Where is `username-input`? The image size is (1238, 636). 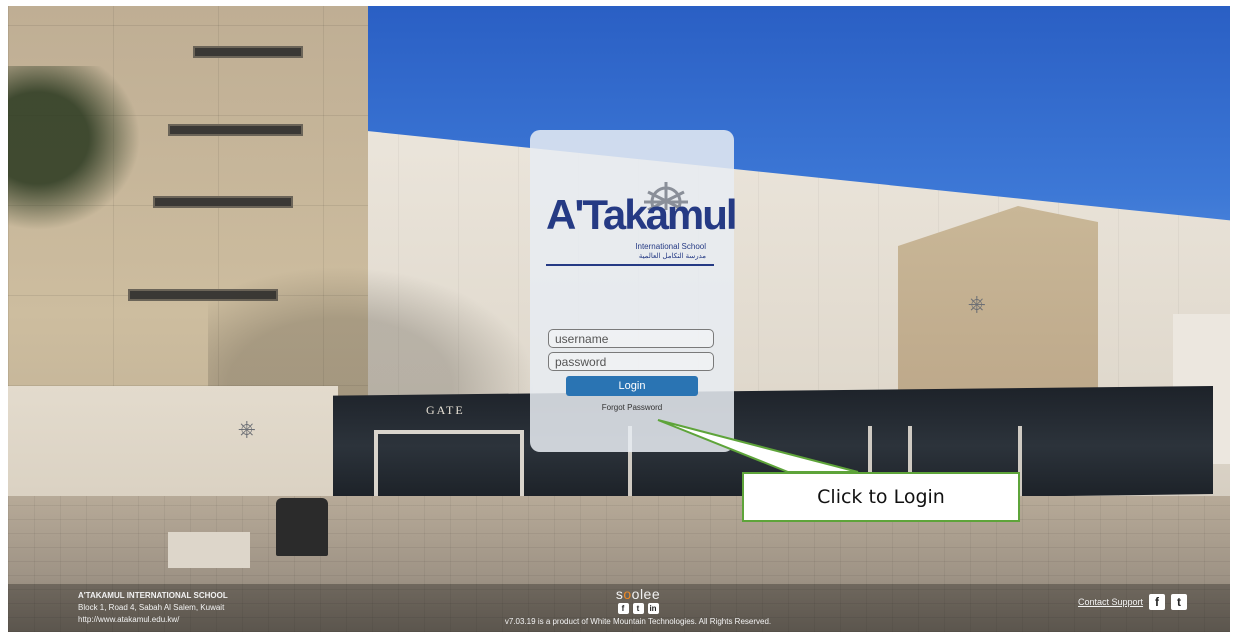
username-input is located at coordinates (631, 338).